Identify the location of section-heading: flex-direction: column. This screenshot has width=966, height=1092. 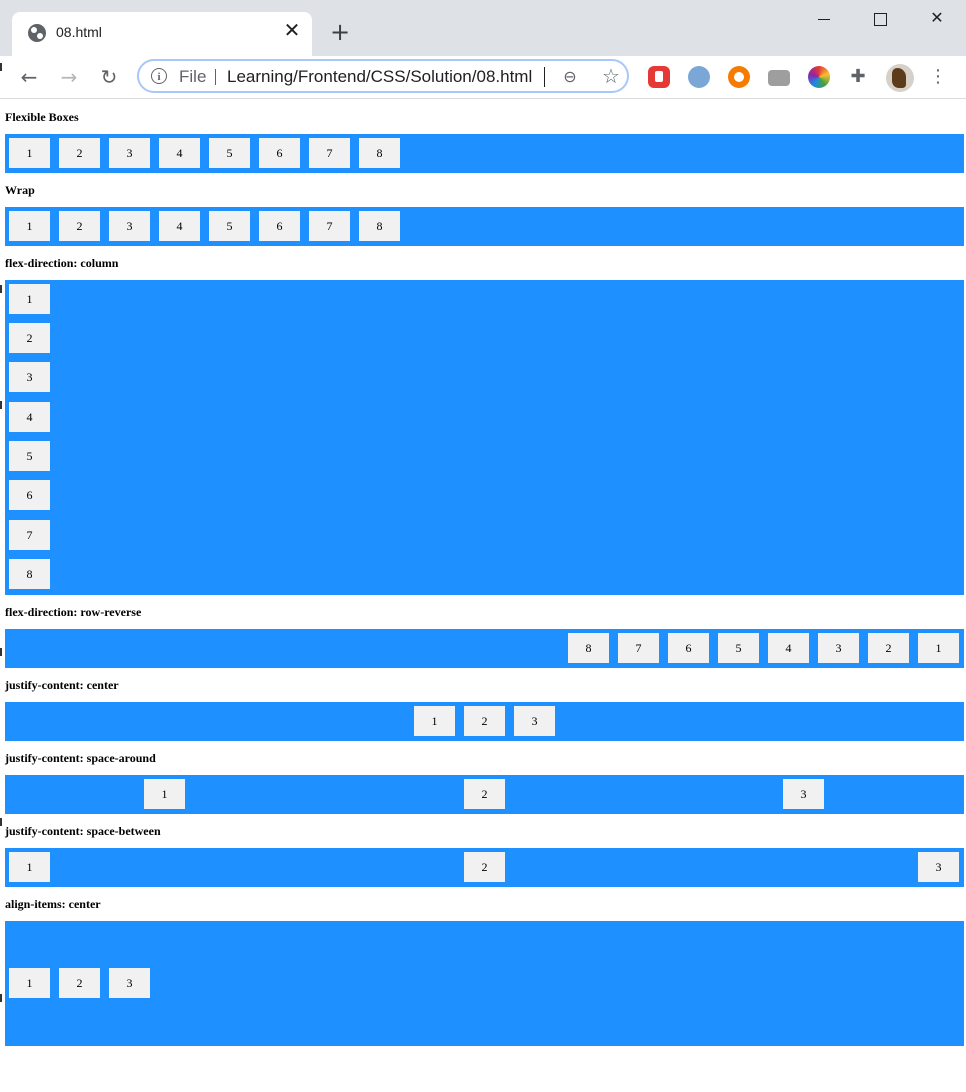
(62, 263).